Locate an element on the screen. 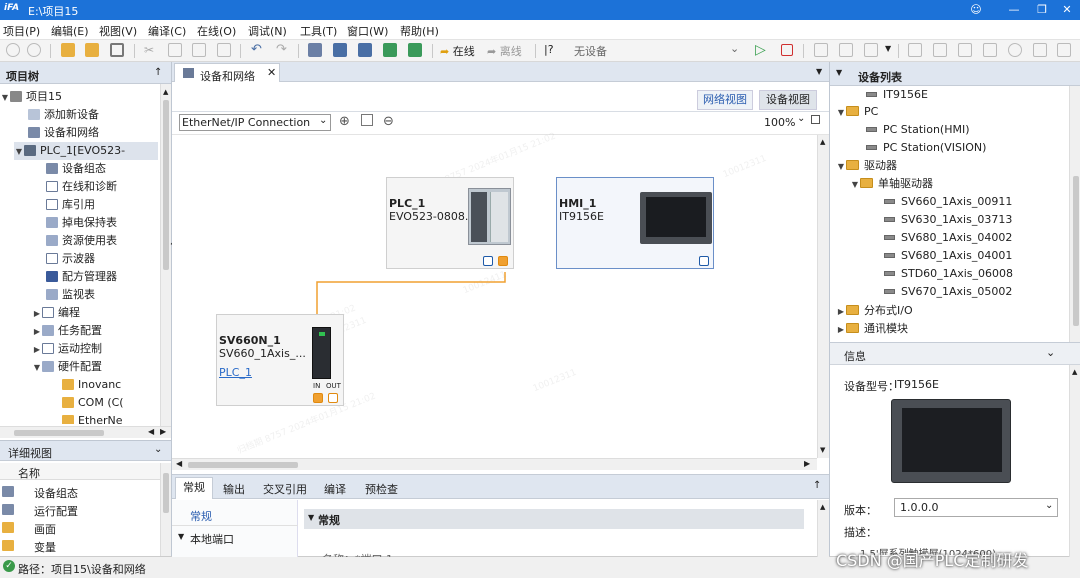 The height and width of the screenshot is (578, 1080). tree-item-plc: ▼ PLC_1[EVO523- is located at coordinates (86, 151).